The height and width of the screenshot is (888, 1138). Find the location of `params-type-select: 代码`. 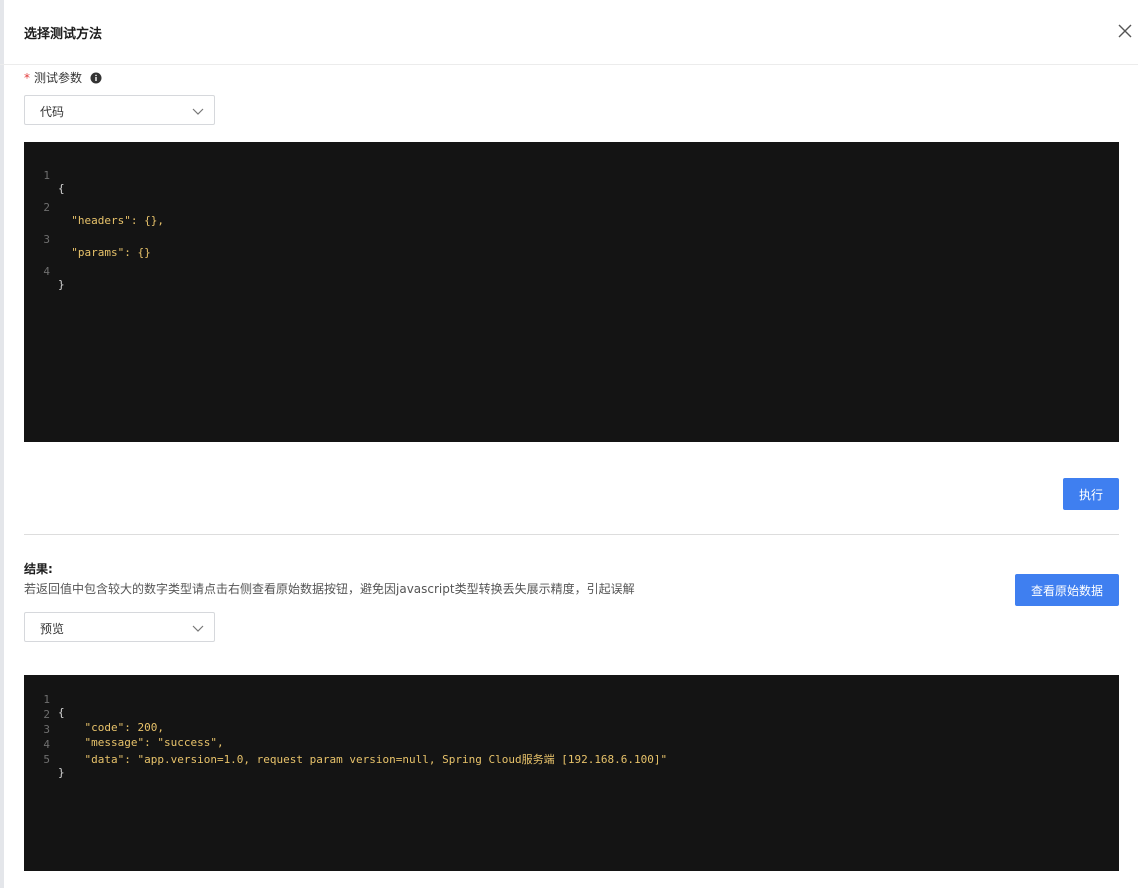

params-type-select: 代码 is located at coordinates (119, 110).